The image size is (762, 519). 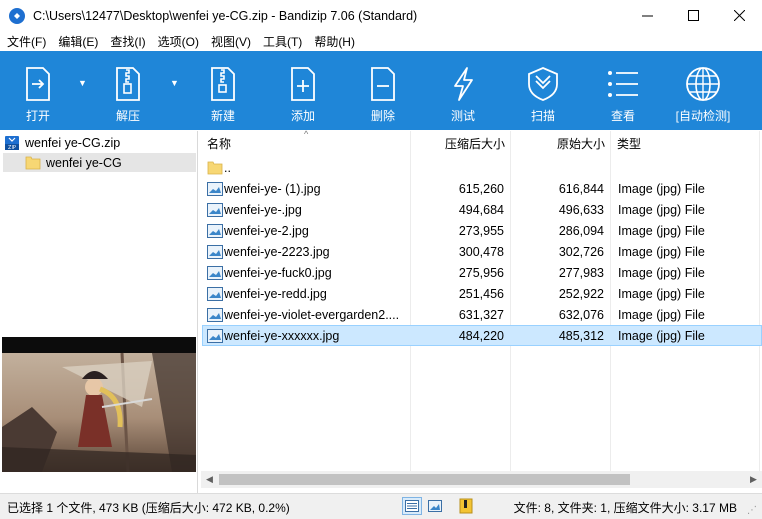 What do you see at coordinates (227, 167) in the screenshot?
I see `file-name: ..` at bounding box center [227, 167].